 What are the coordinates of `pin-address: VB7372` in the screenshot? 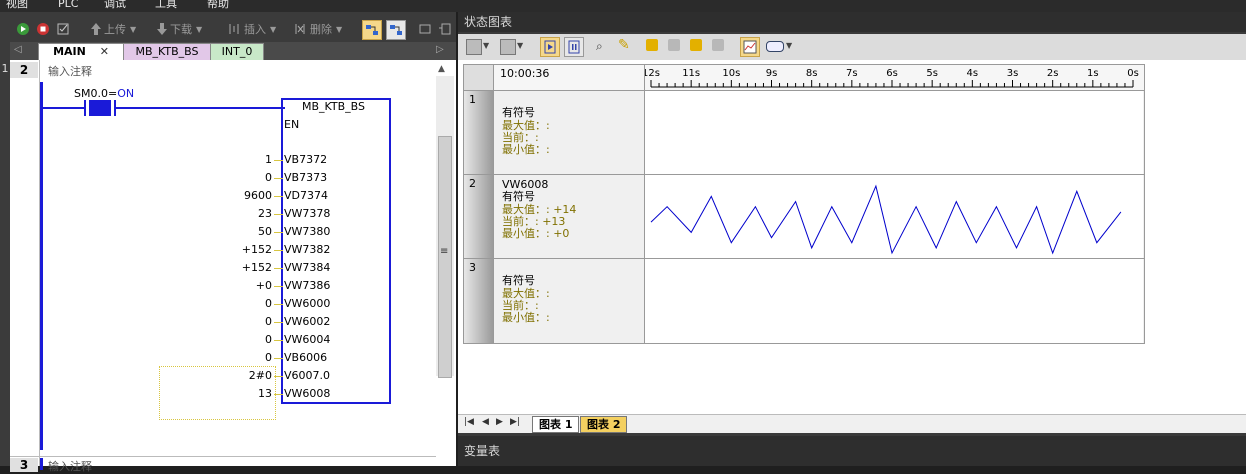 It's located at (305, 159).